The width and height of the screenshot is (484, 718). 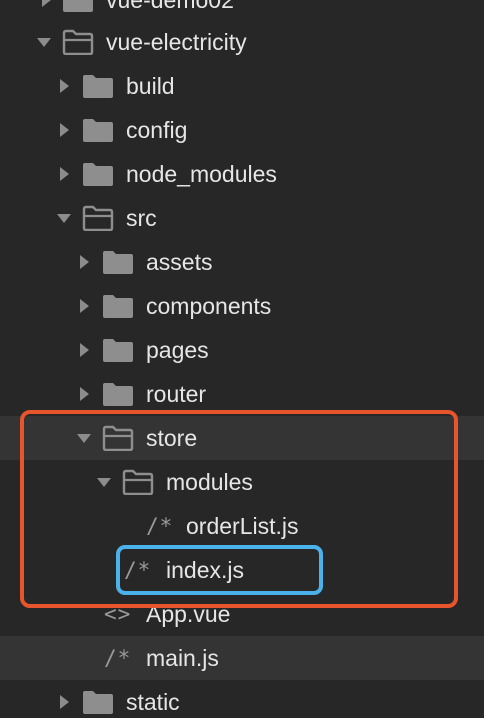 I want to click on tree-item-label: orderList.js, so click(x=242, y=526).